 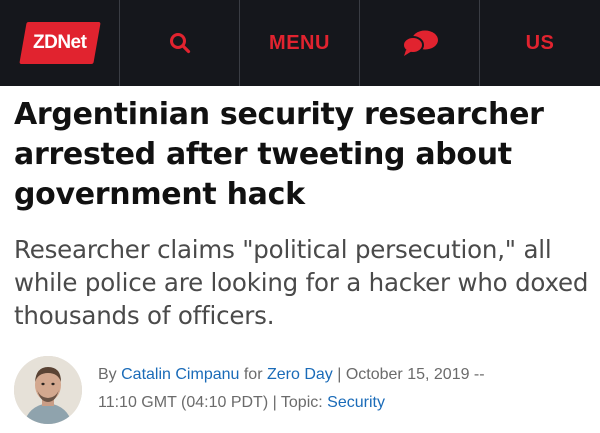 I want to click on publish-time: 11:10 GMT (04:10 PDT), so click(x=183, y=402).